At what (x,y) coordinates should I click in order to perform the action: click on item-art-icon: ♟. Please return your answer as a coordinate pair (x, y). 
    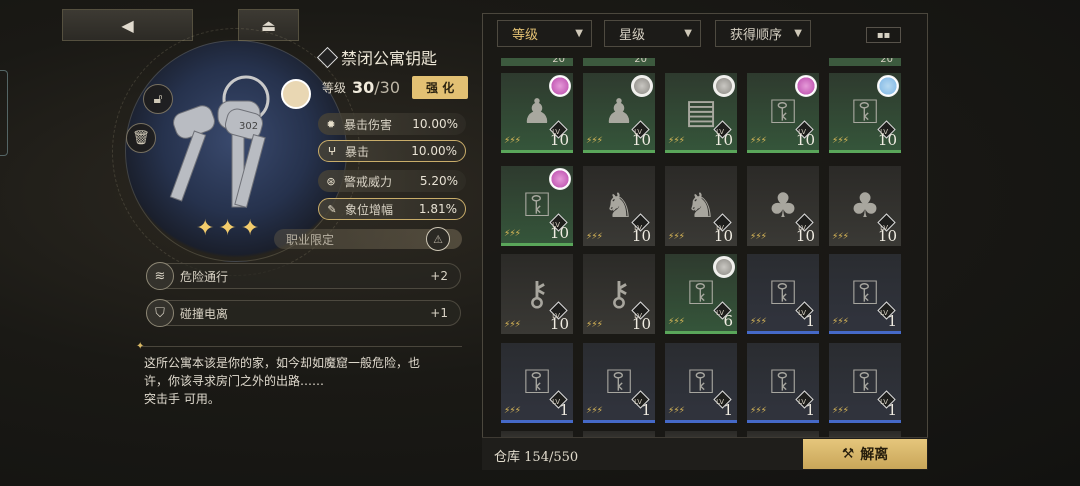
    Looking at the image, I should click on (537, 111).